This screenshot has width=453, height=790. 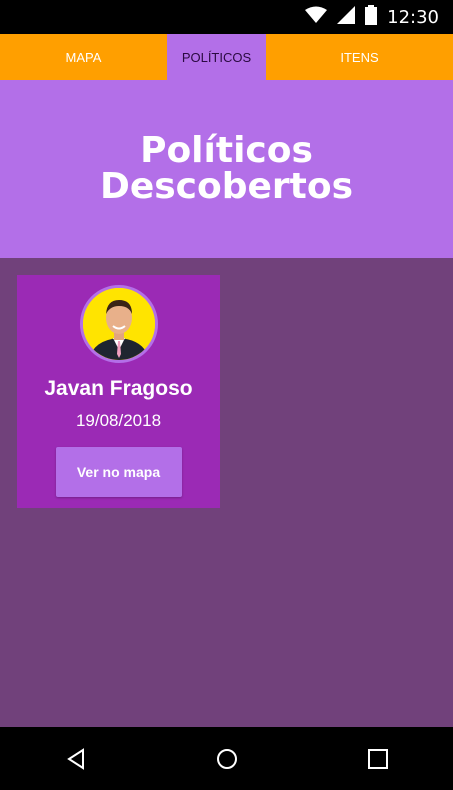 What do you see at coordinates (413, 17) in the screenshot?
I see `status-time: 12:30` at bounding box center [413, 17].